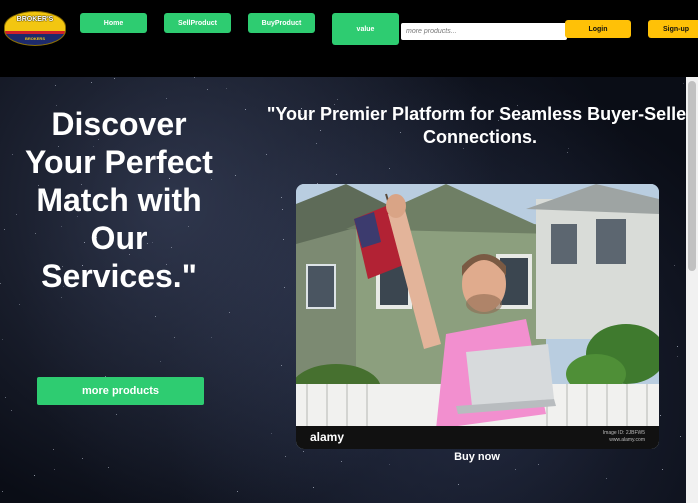 The width and height of the screenshot is (698, 503). What do you see at coordinates (197, 23) in the screenshot?
I see `nav-sell-product-button: SellProduct` at bounding box center [197, 23].